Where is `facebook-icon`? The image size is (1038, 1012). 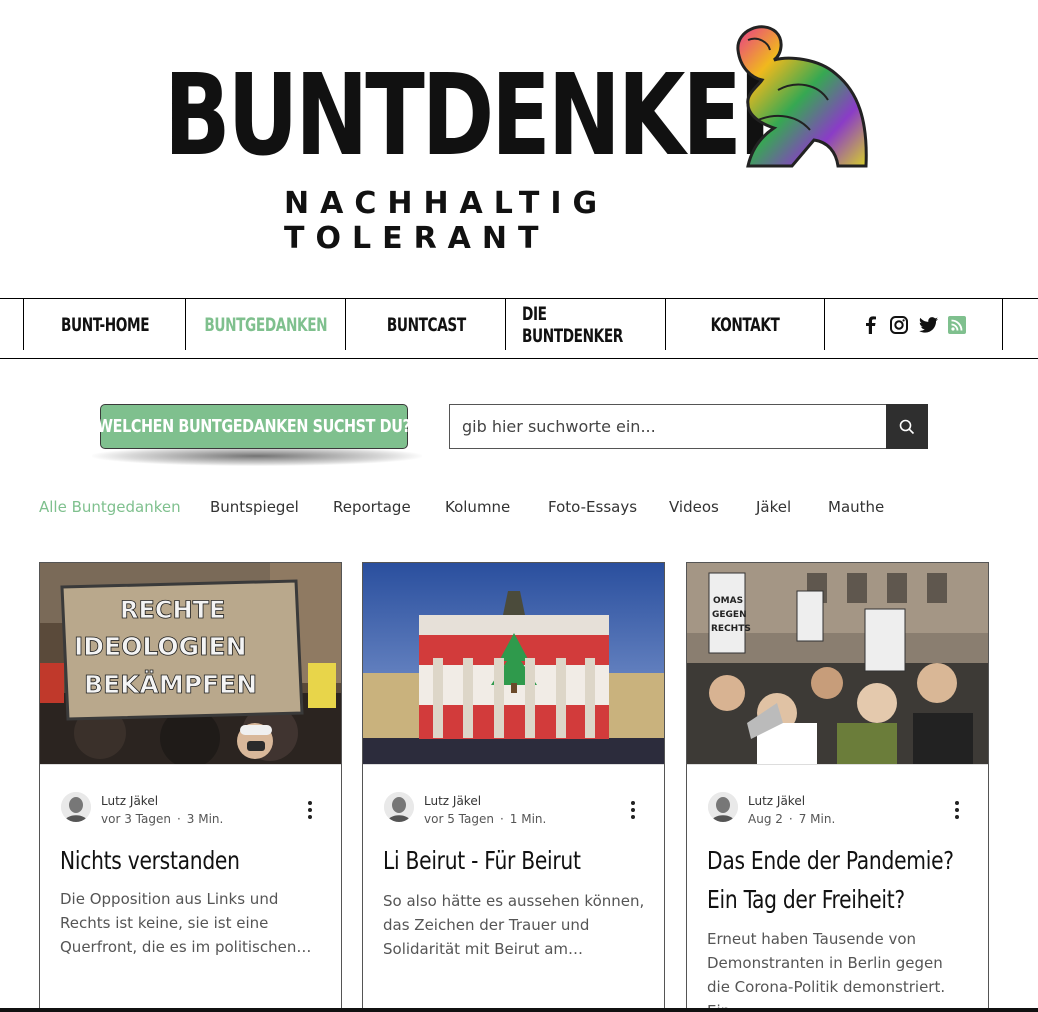 facebook-icon is located at coordinates (870, 324).